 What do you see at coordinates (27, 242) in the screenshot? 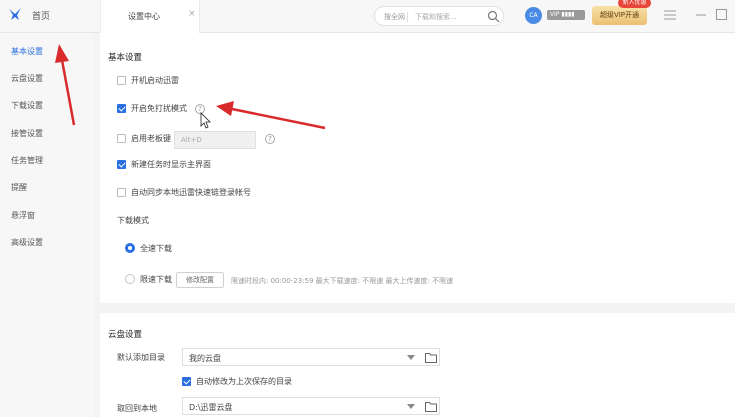
I see `sidebar-item-advanced: 高级设置` at bounding box center [27, 242].